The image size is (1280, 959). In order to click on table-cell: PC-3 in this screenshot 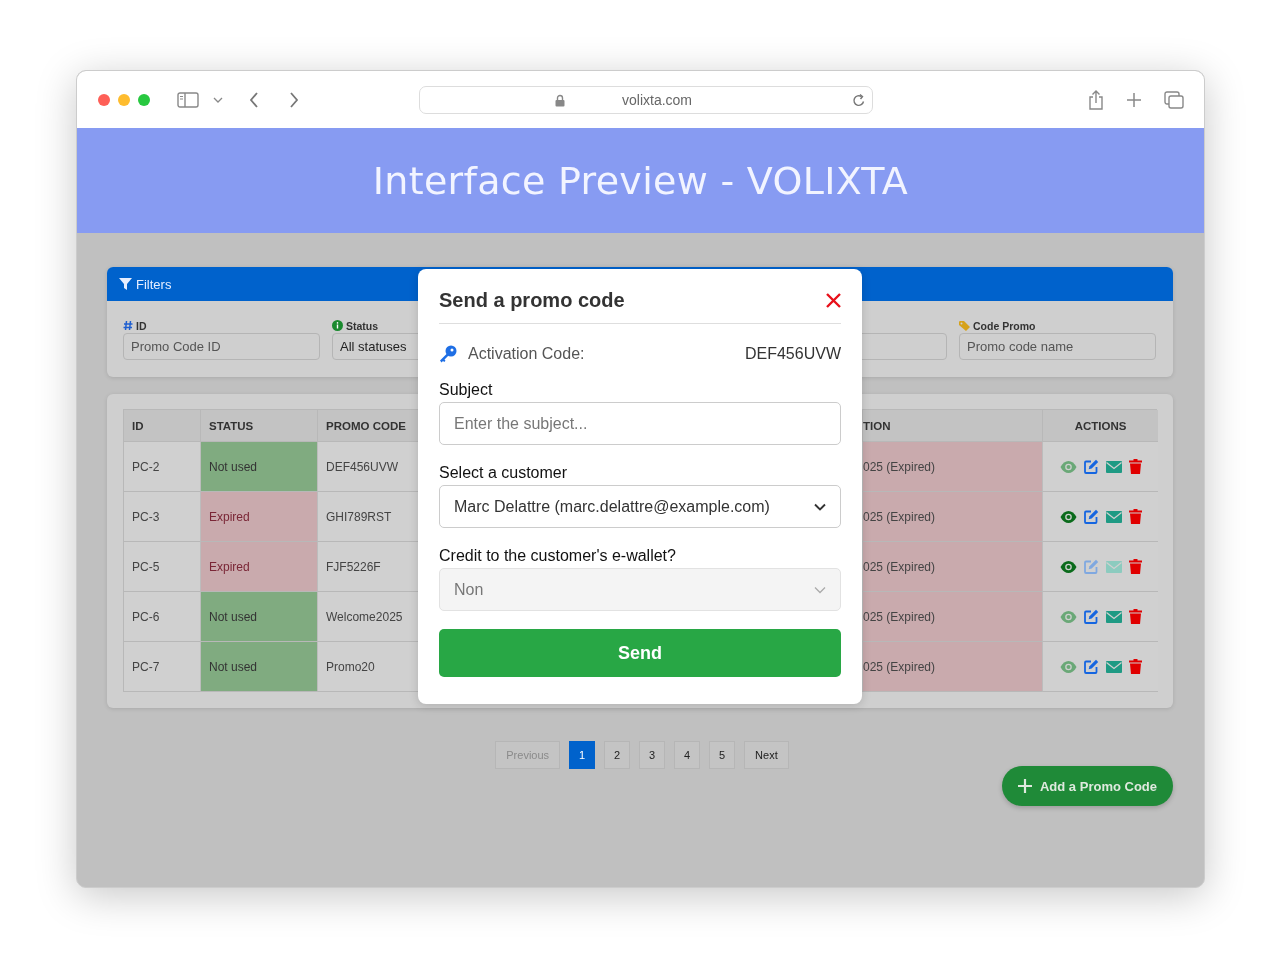, I will do `click(162, 517)`.